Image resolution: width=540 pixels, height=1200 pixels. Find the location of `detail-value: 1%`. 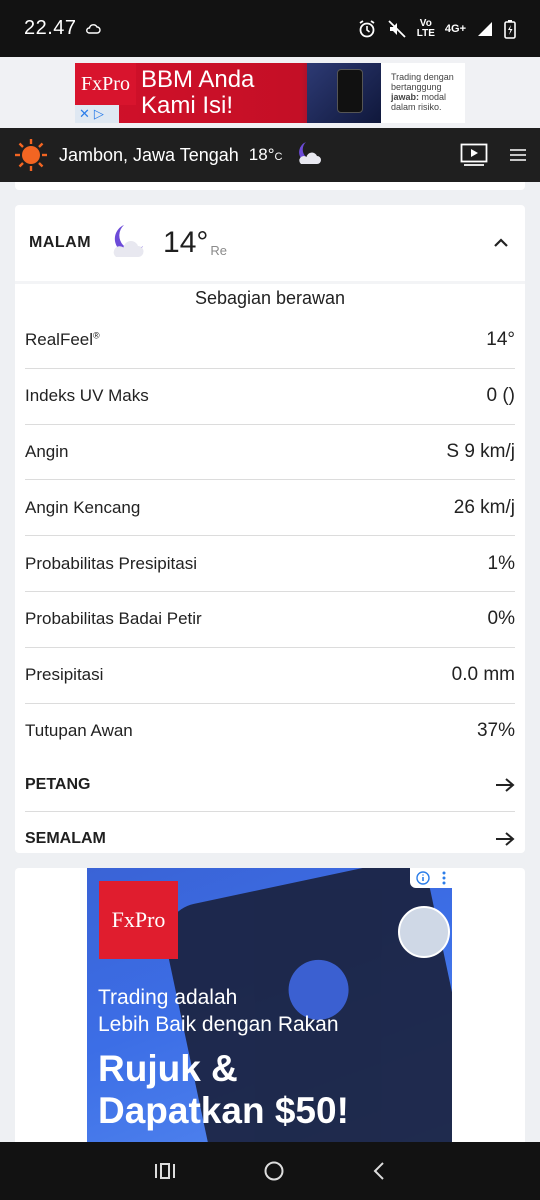

detail-value: 1% is located at coordinates (501, 563).